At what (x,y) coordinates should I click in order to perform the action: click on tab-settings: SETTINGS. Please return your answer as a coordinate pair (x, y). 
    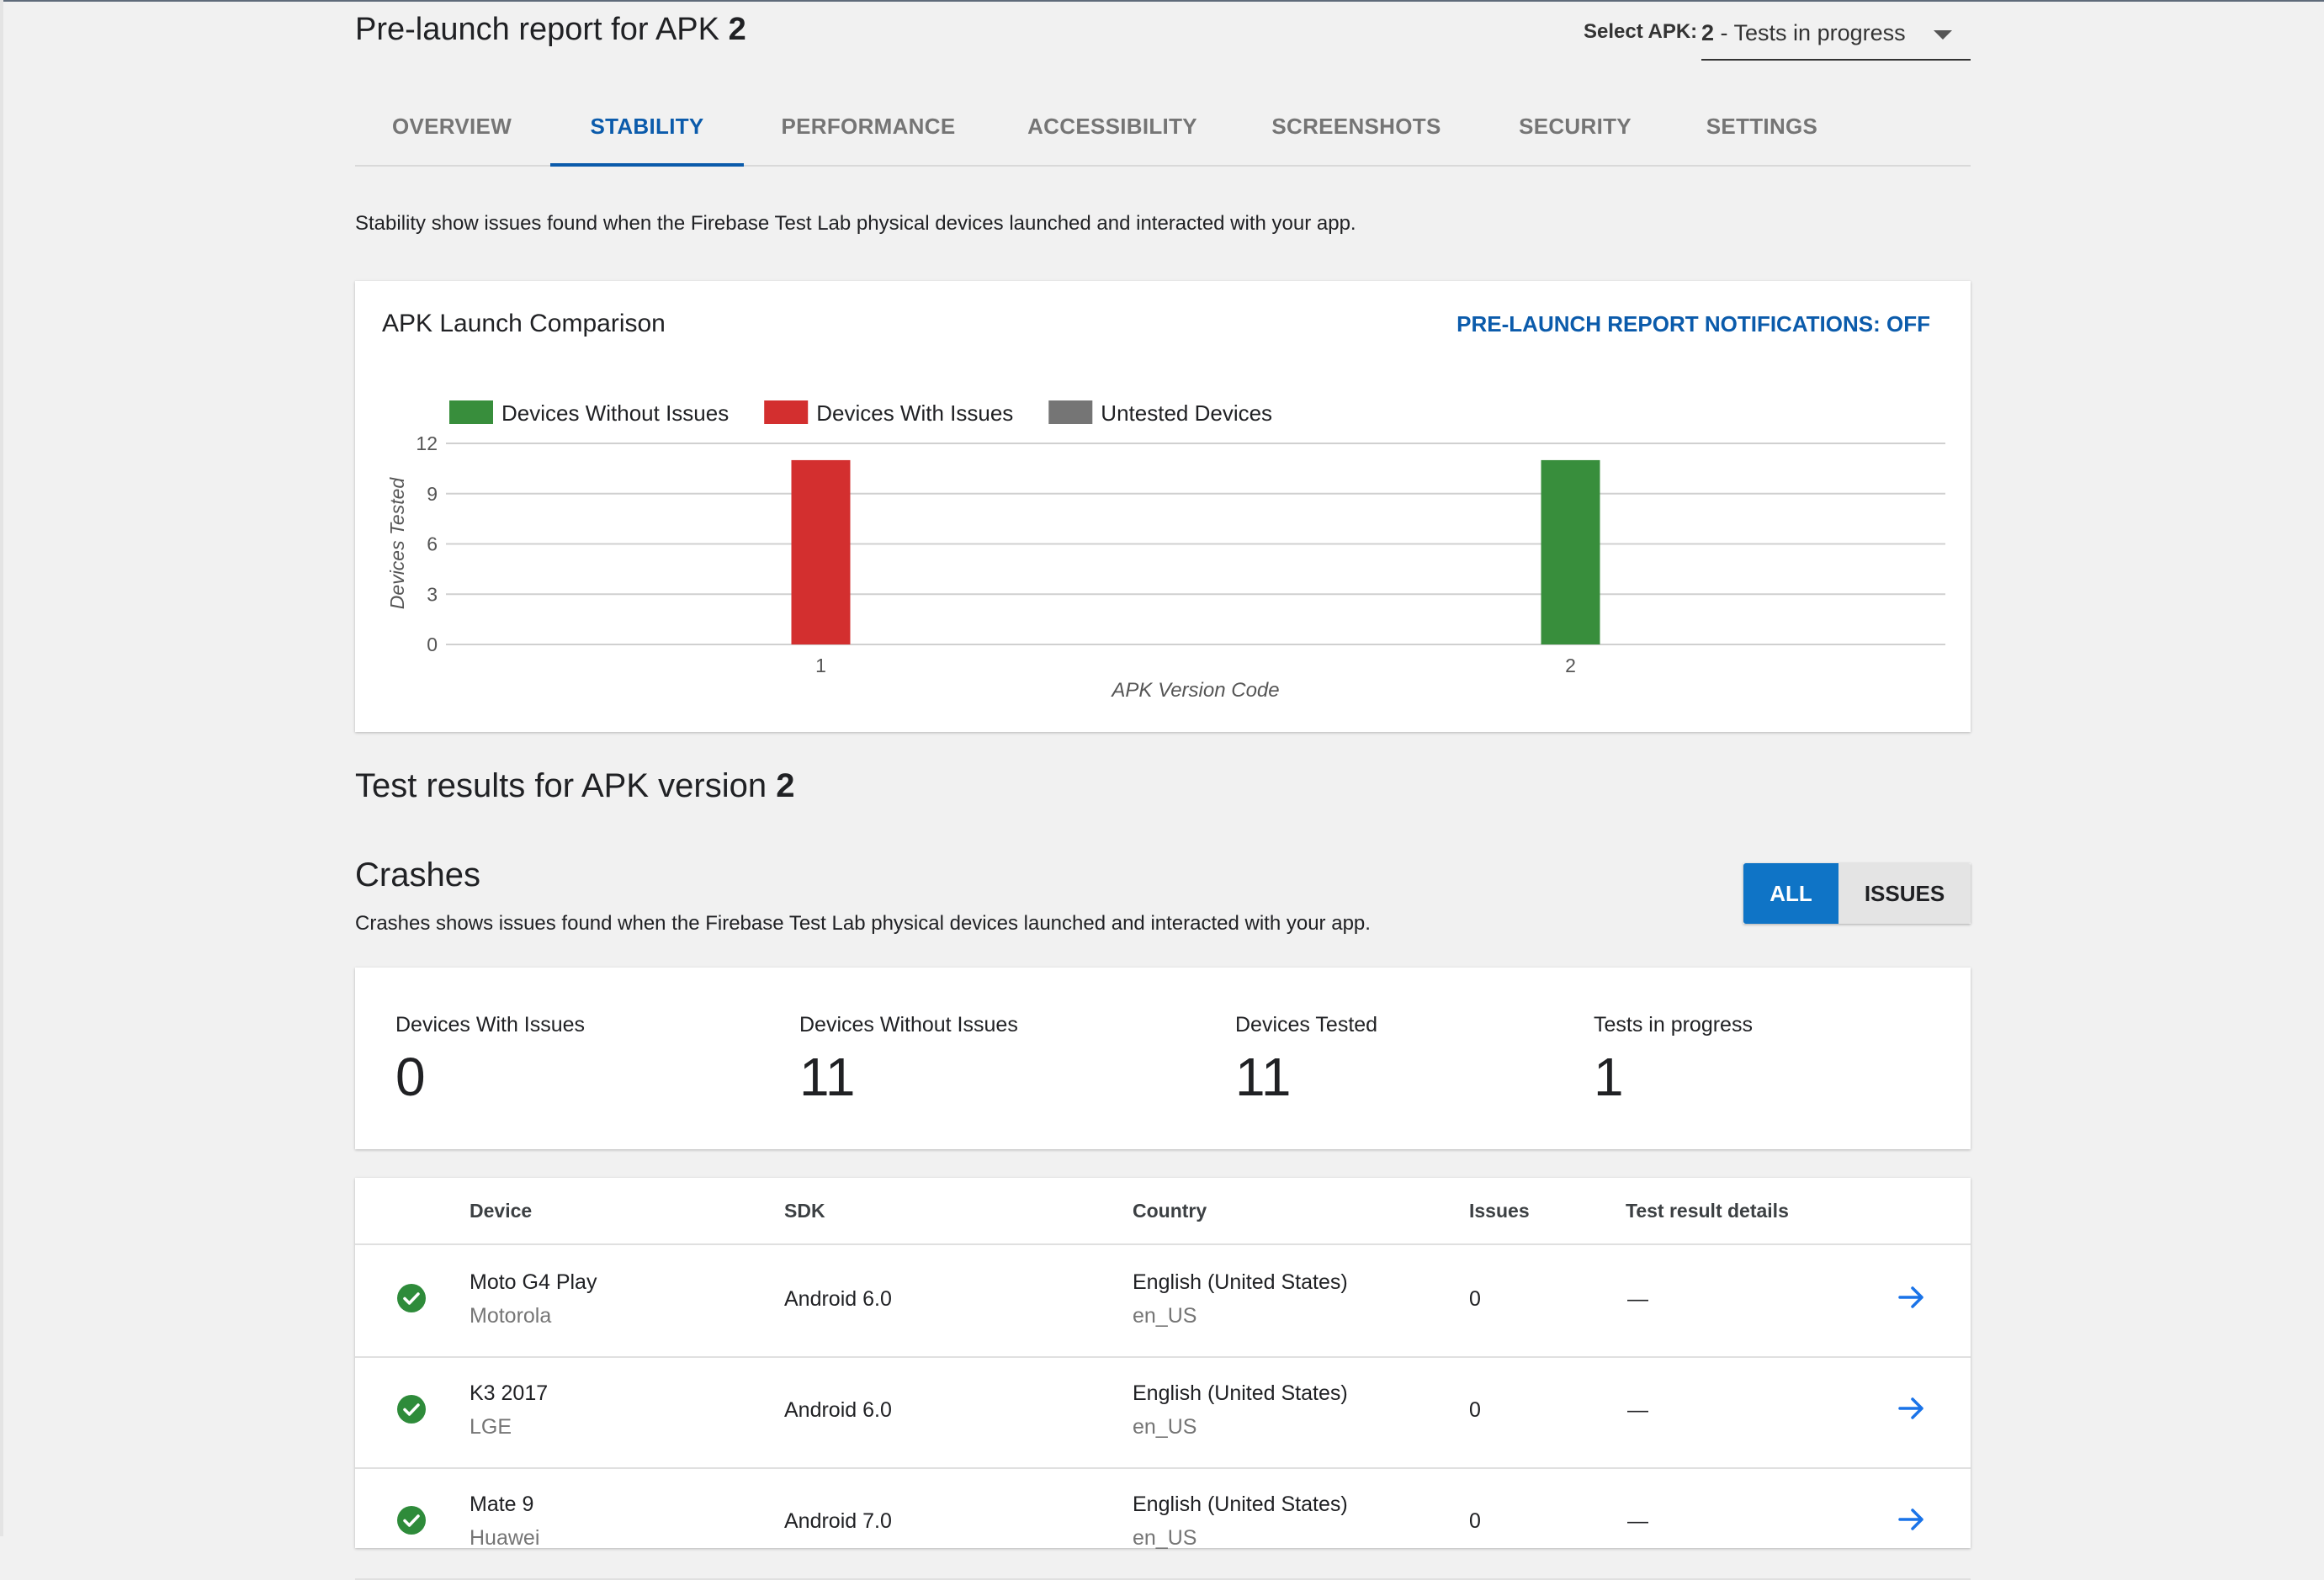
    Looking at the image, I should click on (1762, 129).